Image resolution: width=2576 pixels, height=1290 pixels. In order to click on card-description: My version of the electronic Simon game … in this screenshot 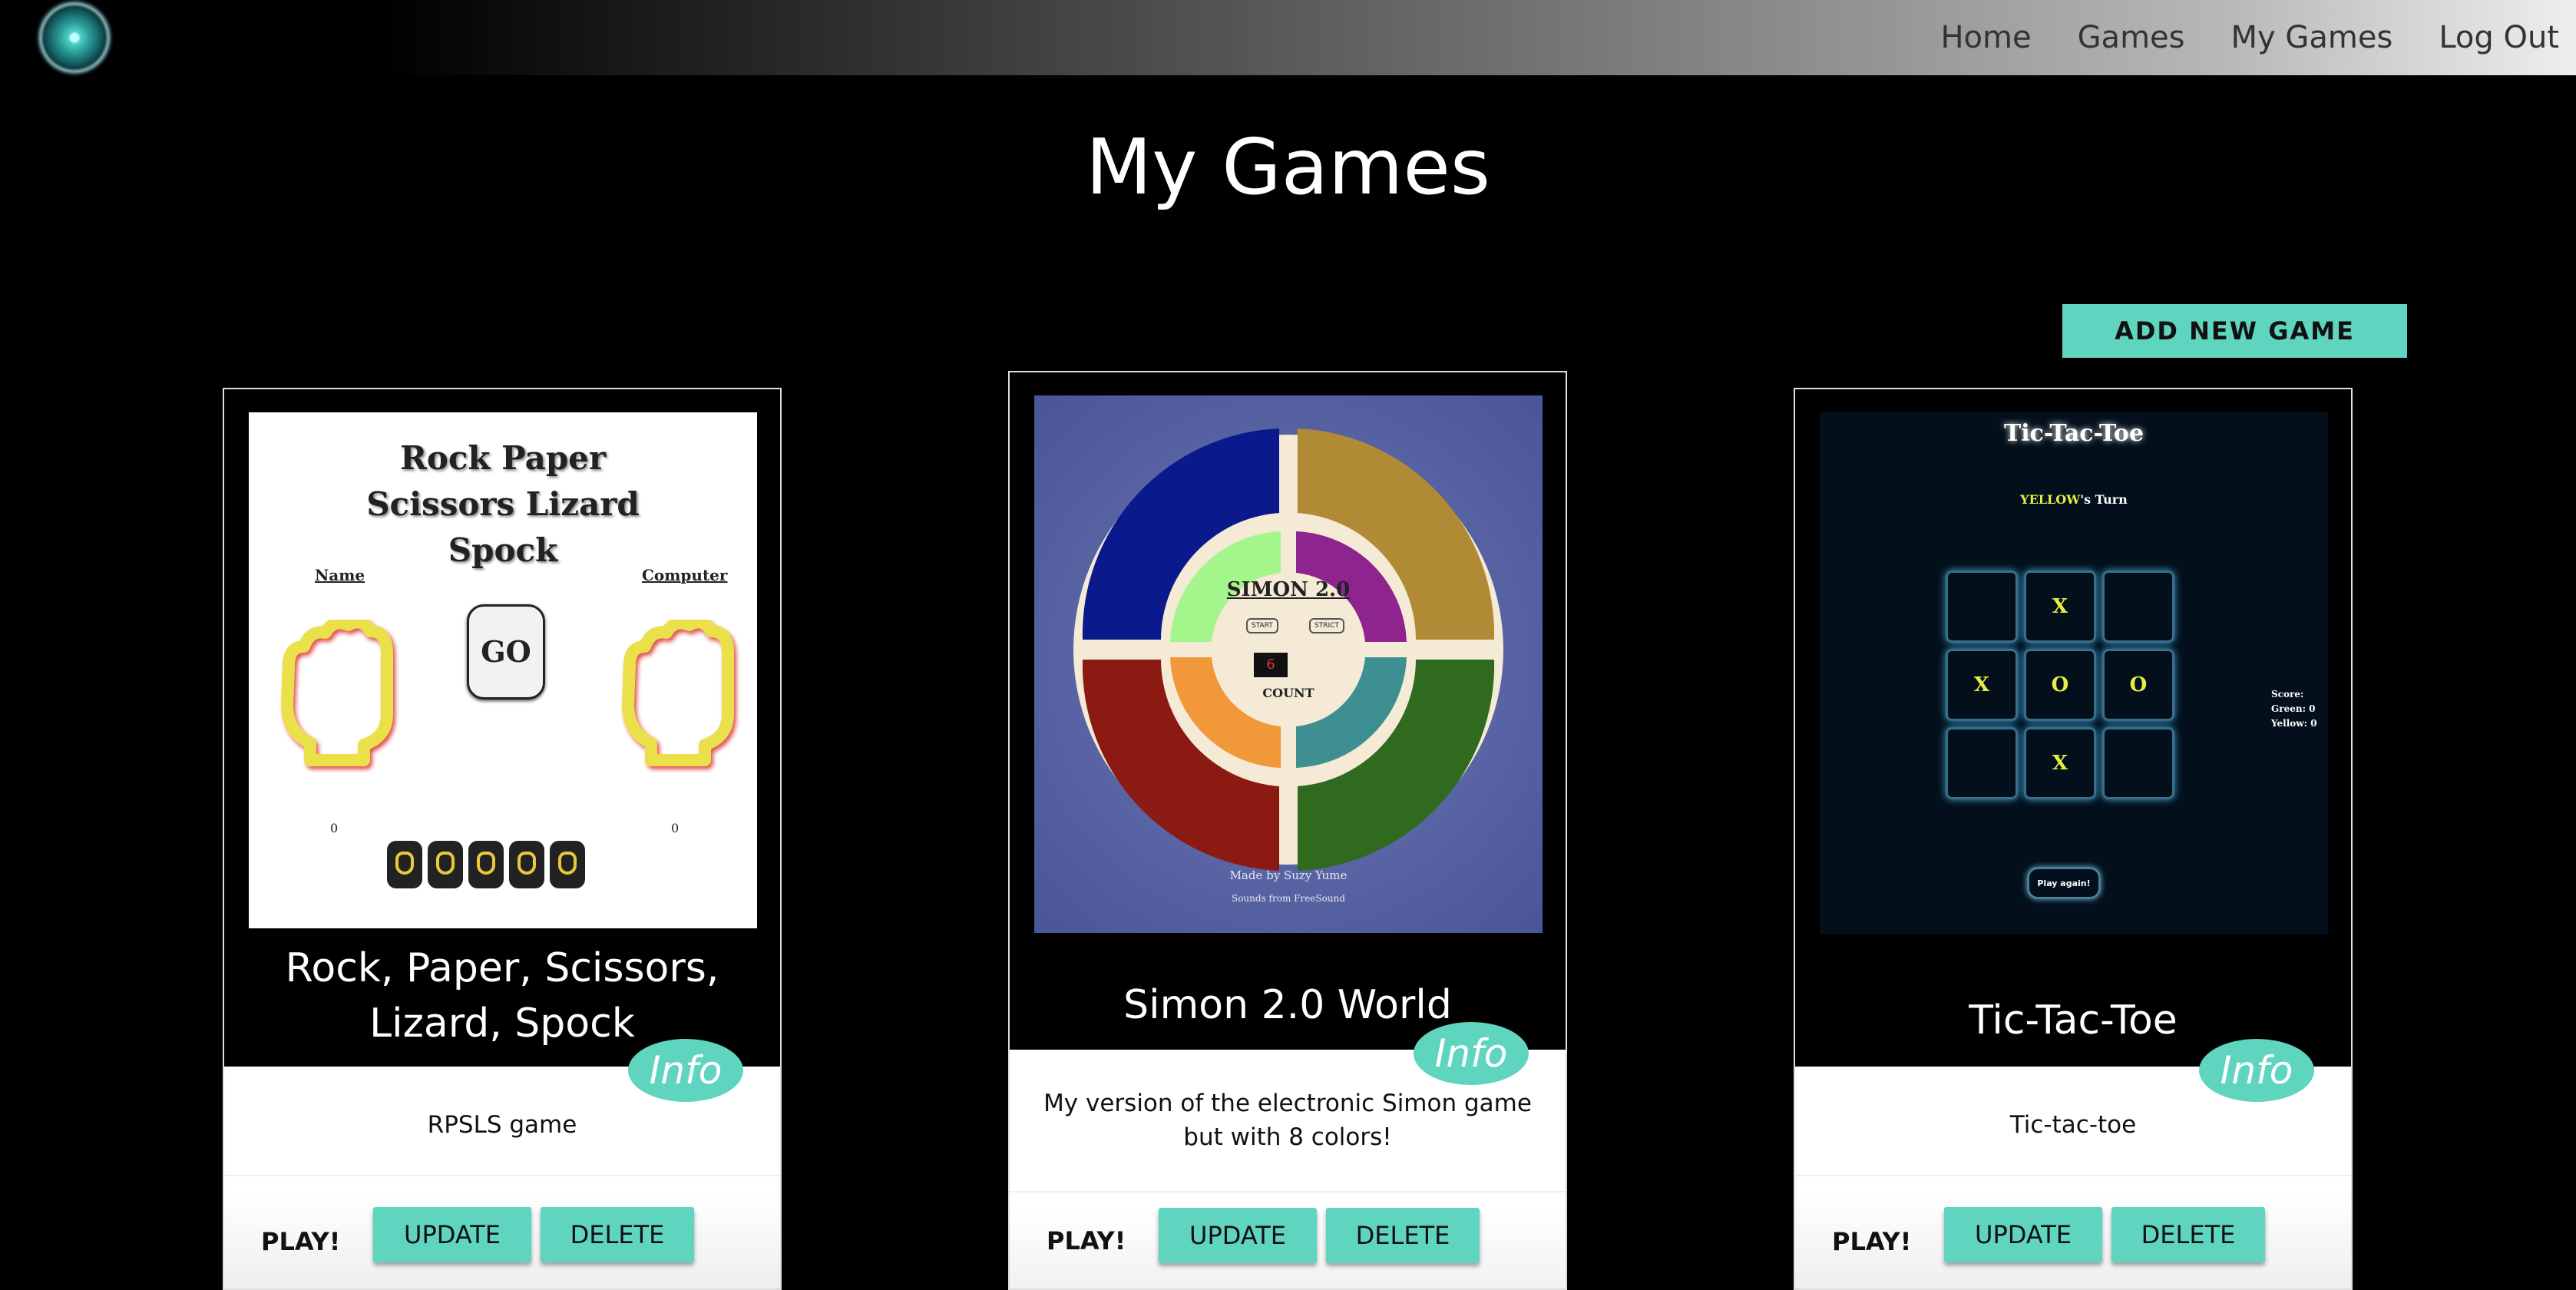, I will do `click(1287, 1121)`.